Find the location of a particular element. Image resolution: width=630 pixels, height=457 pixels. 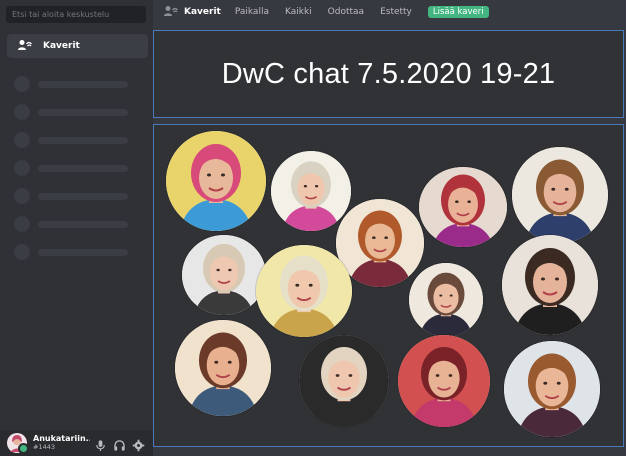

headphones-icon is located at coordinates (119, 444).